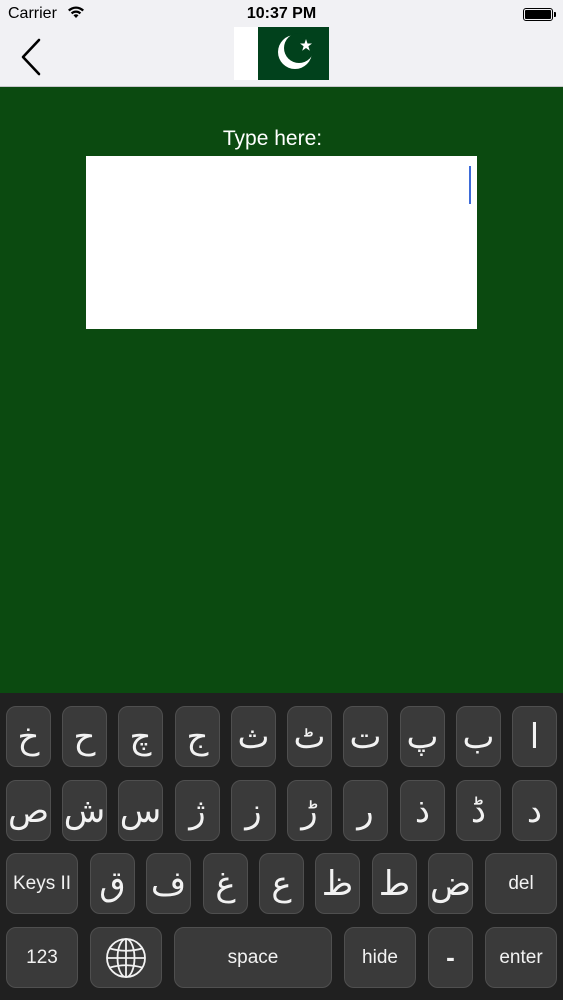  I want to click on enter-button: enter, so click(521, 957).